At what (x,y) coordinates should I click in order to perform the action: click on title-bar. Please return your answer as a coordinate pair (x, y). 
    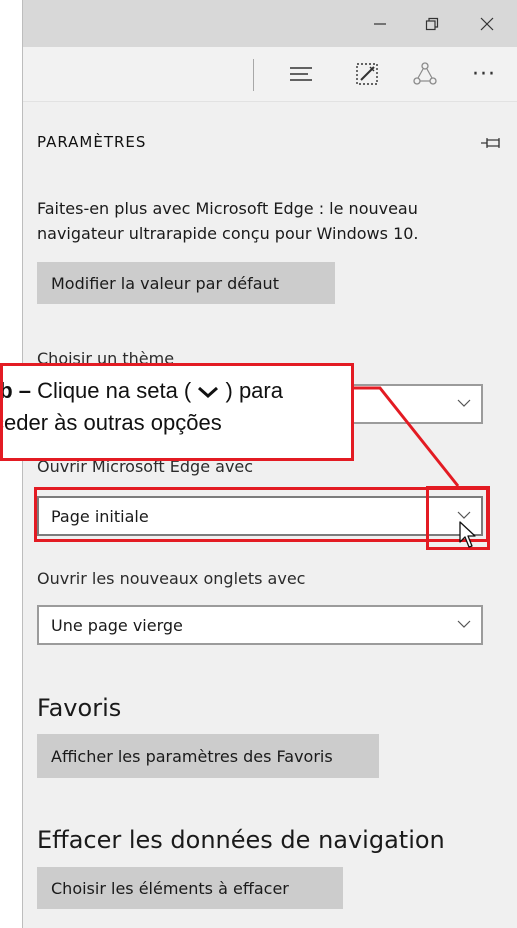
    Looking at the image, I should click on (270, 23).